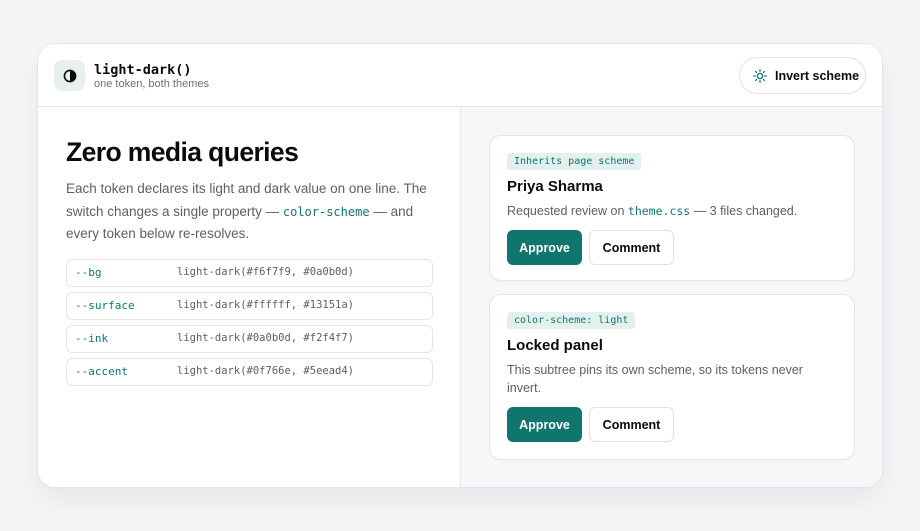 Image resolution: width=920 pixels, height=531 pixels. I want to click on token-value: light-dark(#f6f7f9, #0a0b0d), so click(266, 272).